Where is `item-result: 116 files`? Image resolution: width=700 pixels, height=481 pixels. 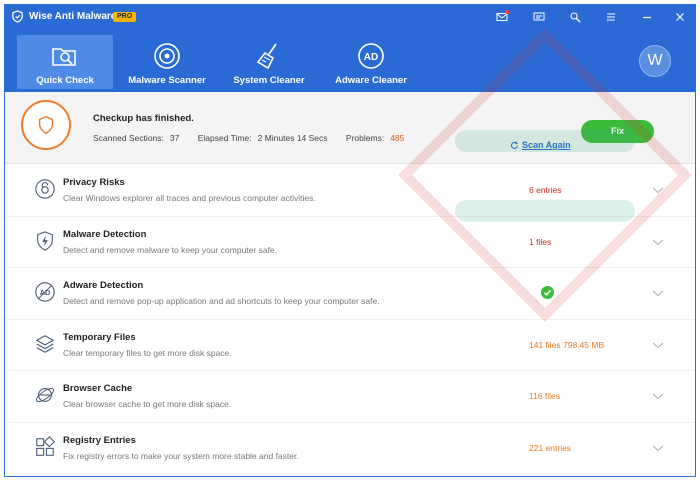
item-result: 116 files is located at coordinates (545, 396).